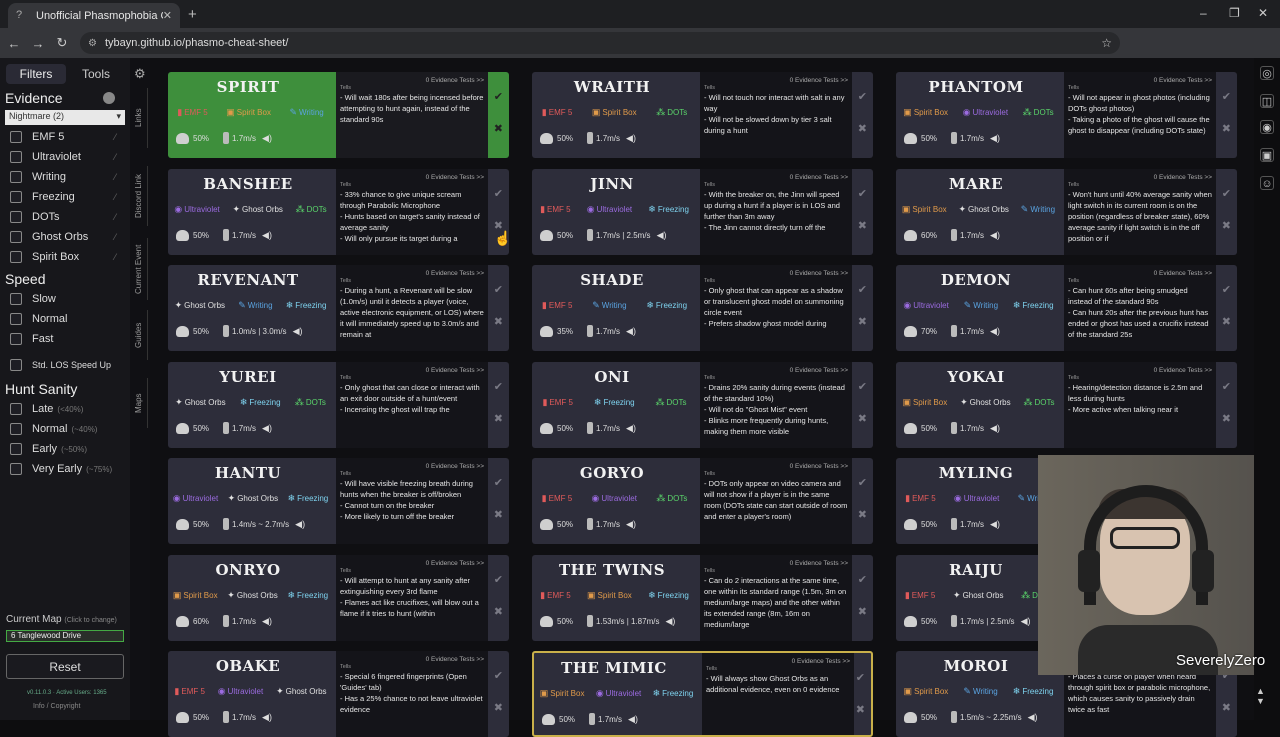  What do you see at coordinates (1260, 696) in the screenshot?
I see `scroll-arrows-icon: ▲ ▼` at bounding box center [1260, 696].